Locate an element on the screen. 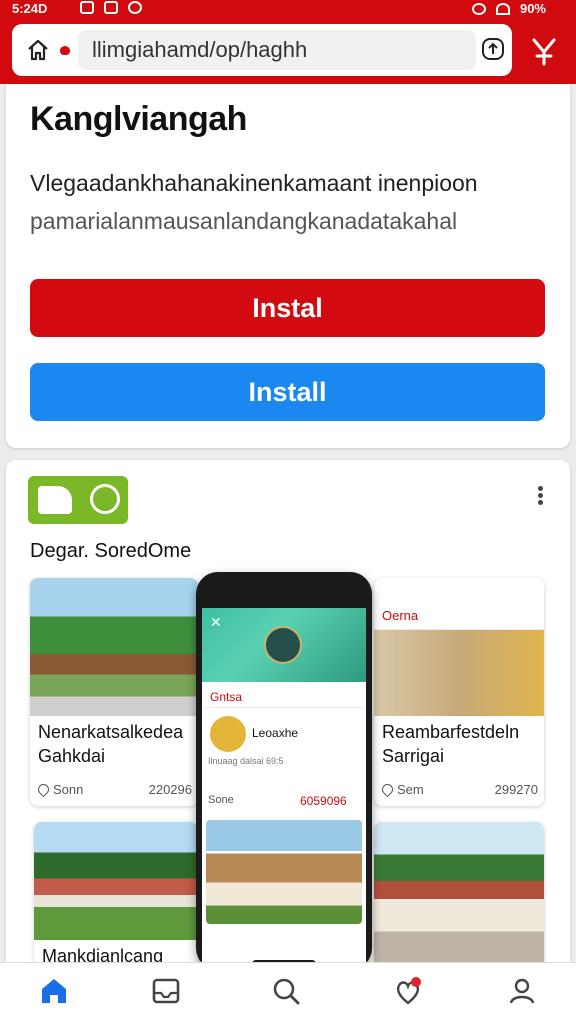 The height and width of the screenshot is (1024, 576). phone-hero-banner: ✕ is located at coordinates (284, 645).